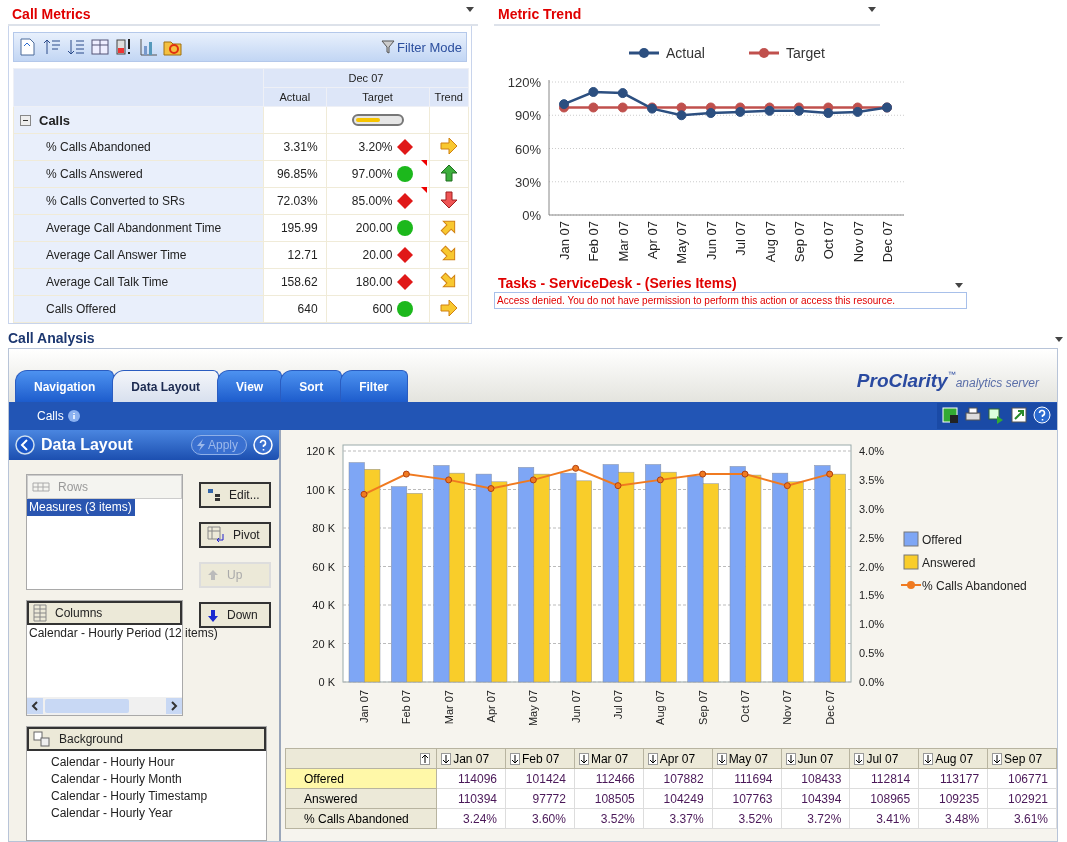 Image resolution: width=1067 pixels, height=842 pixels. Describe the element at coordinates (374, 282) in the screenshot. I see `target-value: 180.00` at that location.